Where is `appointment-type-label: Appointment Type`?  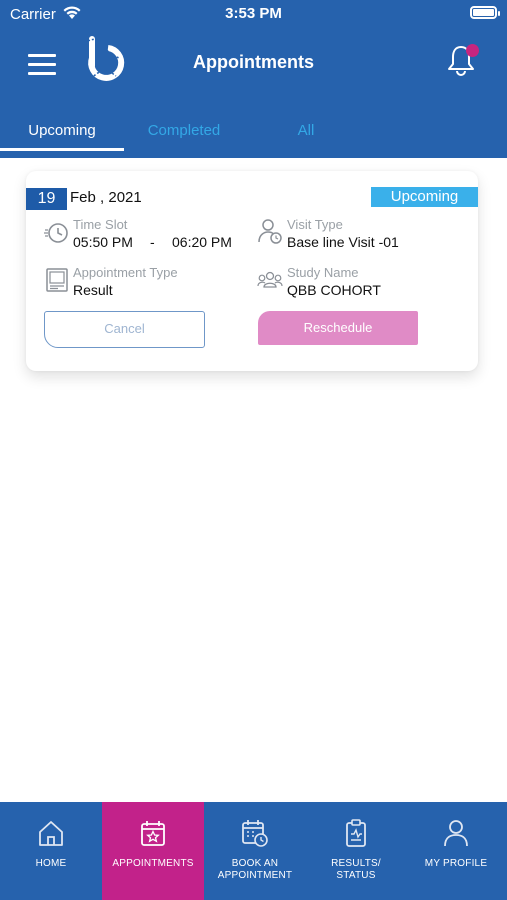
appointment-type-label: Appointment Type is located at coordinates (125, 272).